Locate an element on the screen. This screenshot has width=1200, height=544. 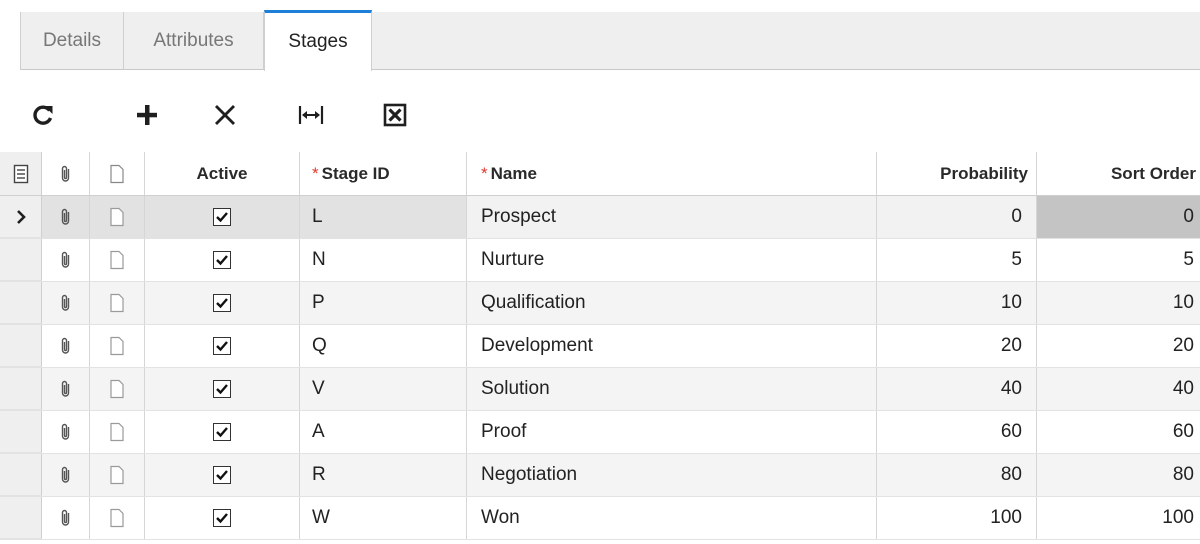
tab-attributes: Attributes is located at coordinates (194, 41).